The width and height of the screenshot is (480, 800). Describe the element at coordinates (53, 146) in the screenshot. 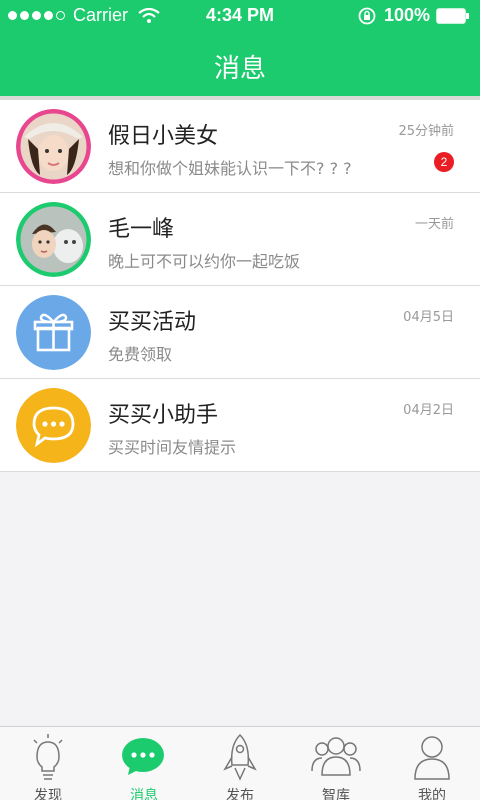

I see `girl-avatar` at that location.